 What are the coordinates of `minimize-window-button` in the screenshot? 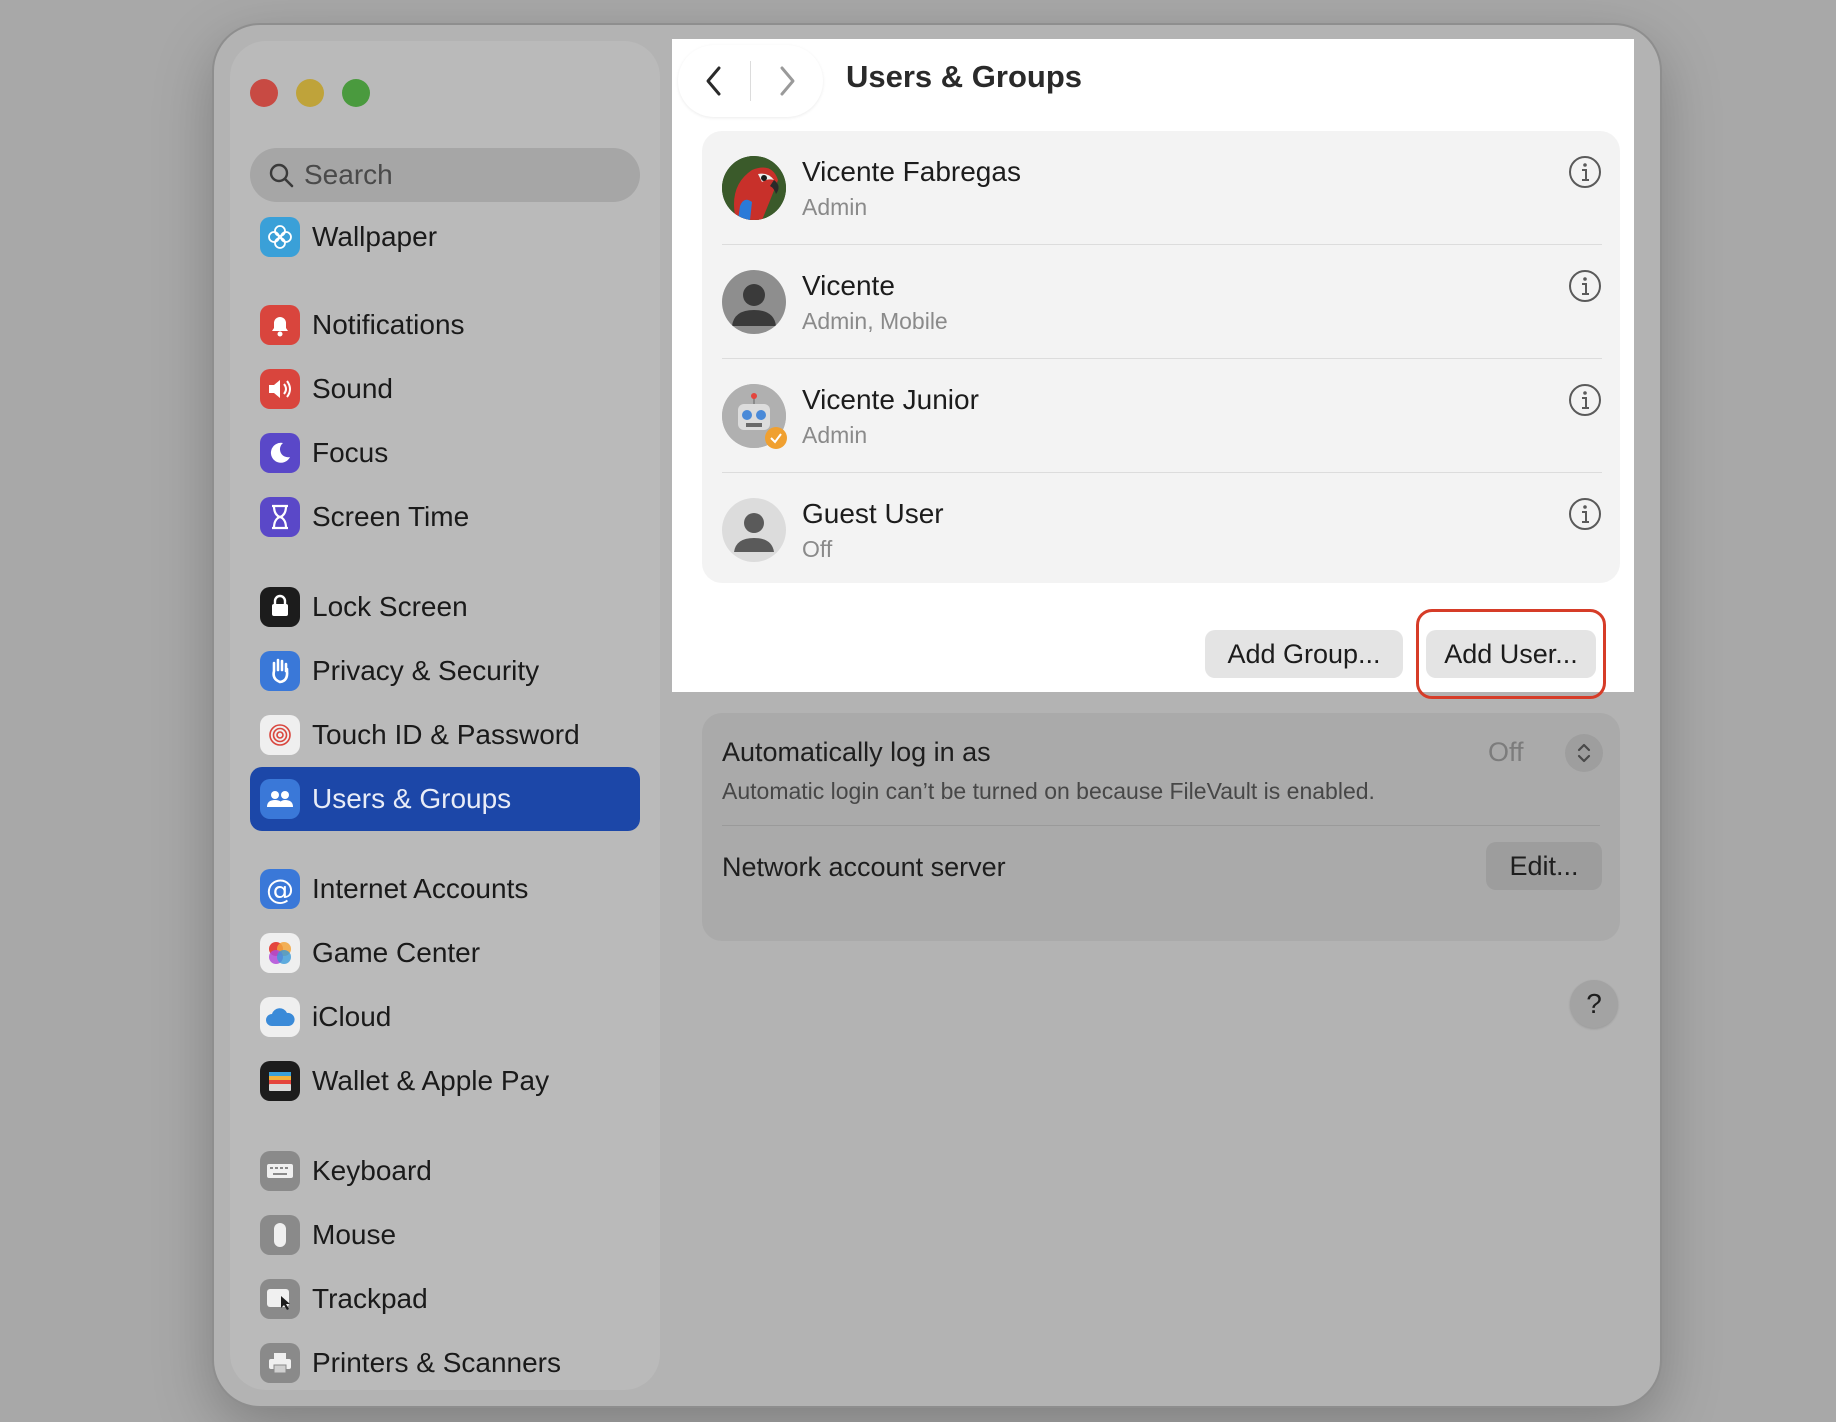 It's located at (310, 93).